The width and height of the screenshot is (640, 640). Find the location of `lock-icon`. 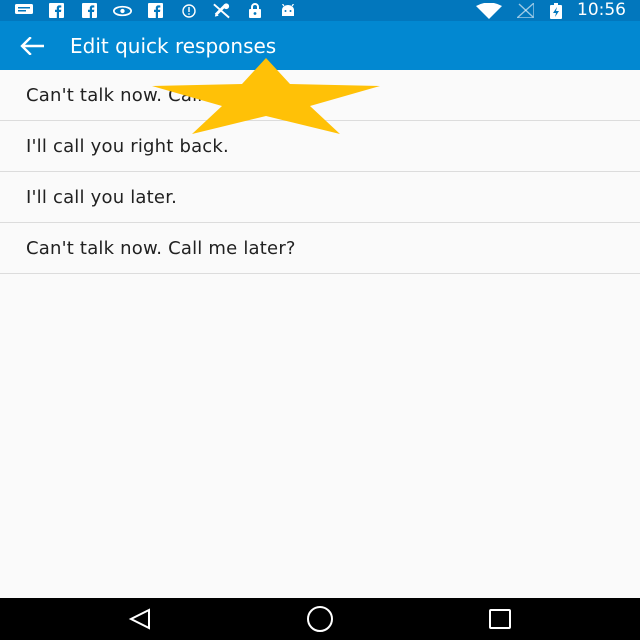

lock-icon is located at coordinates (254, 10).